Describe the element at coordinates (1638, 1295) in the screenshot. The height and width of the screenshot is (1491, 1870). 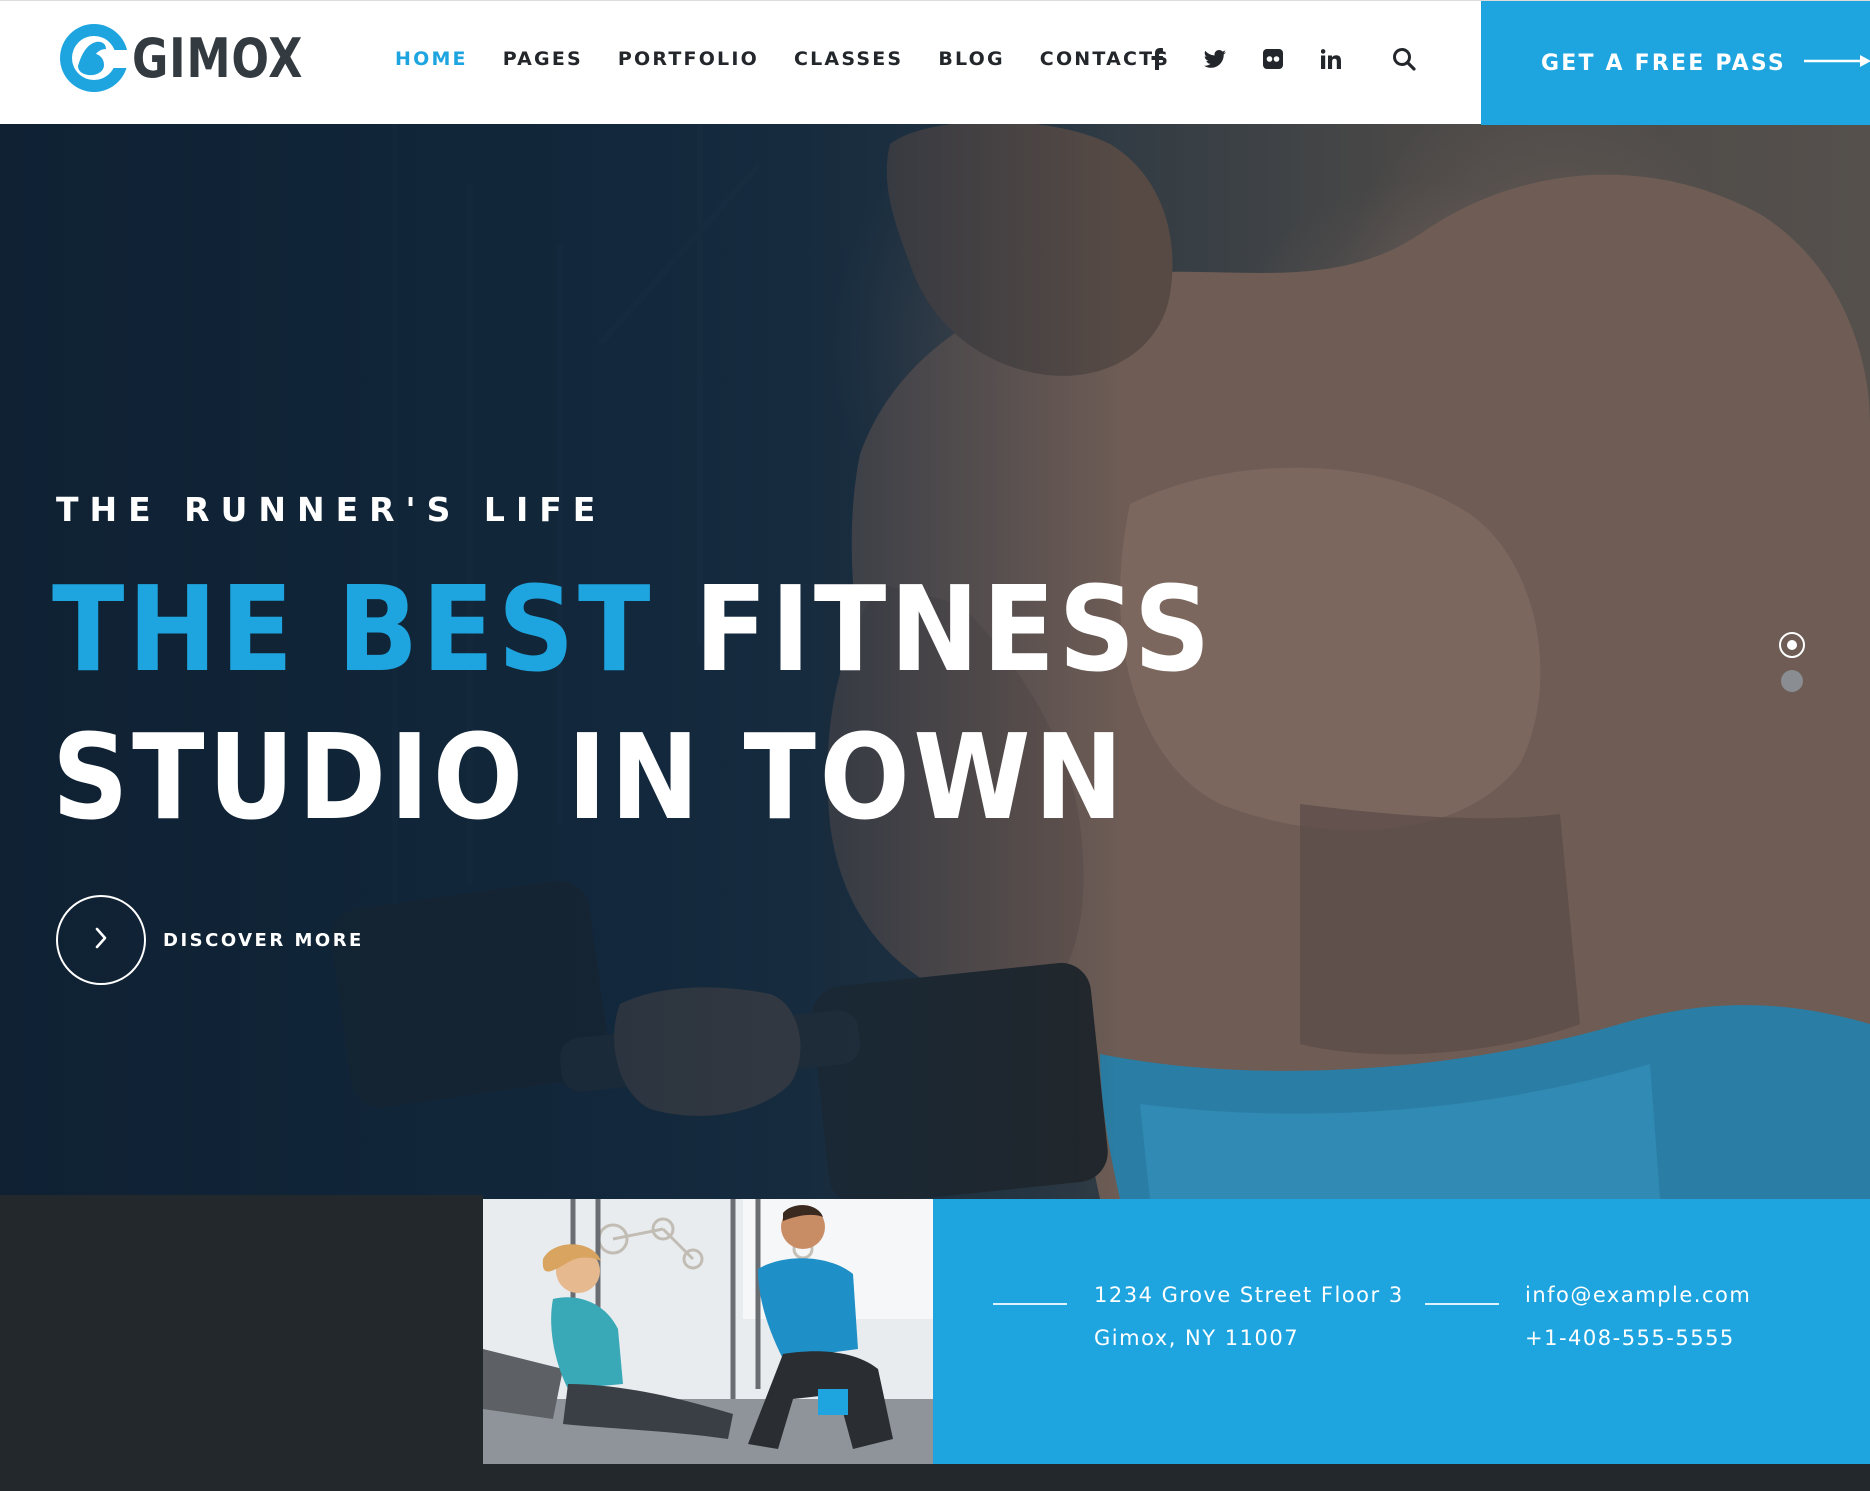
I see `contact-email: info@example.com` at that location.